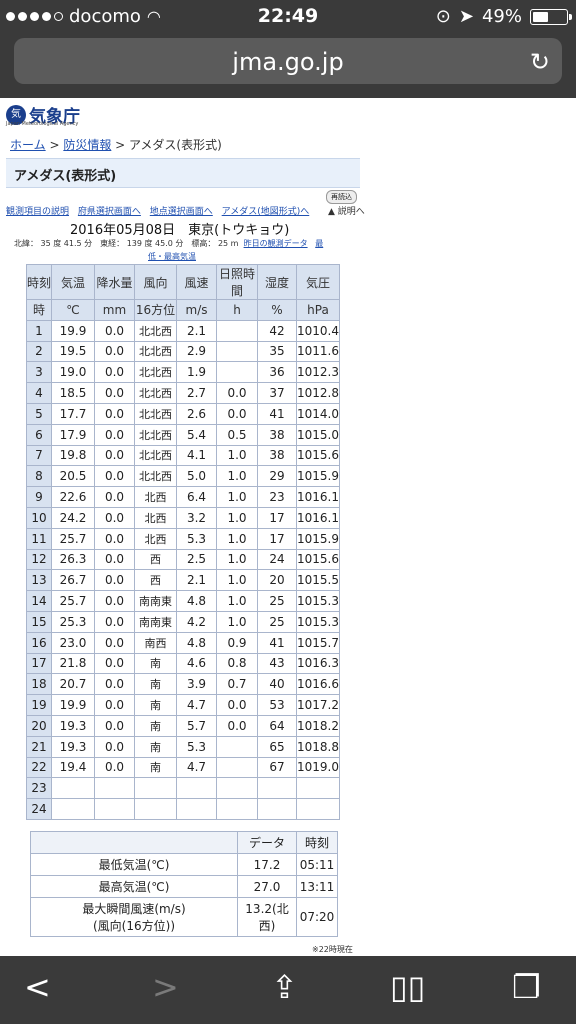 The image size is (576, 1024). Describe the element at coordinates (277, 809) in the screenshot. I see `cell-humidity` at that location.